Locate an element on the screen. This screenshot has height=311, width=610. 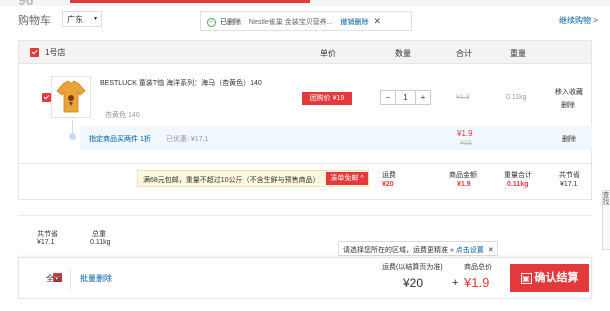
product-name: BESTLUCK 童装T恤 海洋系列：海马（杏黄色）140 is located at coordinates (200, 83).